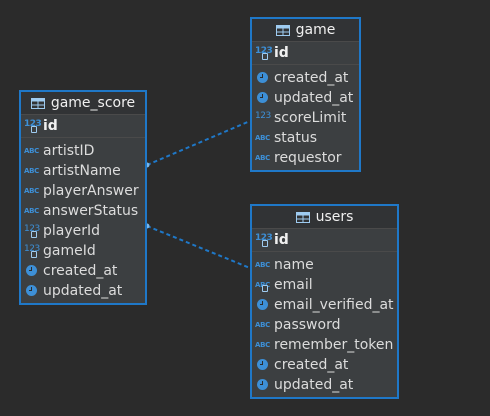 This screenshot has height=416, width=490. What do you see at coordinates (198, 247) in the screenshot?
I see `relation-game-score-to-users` at bounding box center [198, 247].